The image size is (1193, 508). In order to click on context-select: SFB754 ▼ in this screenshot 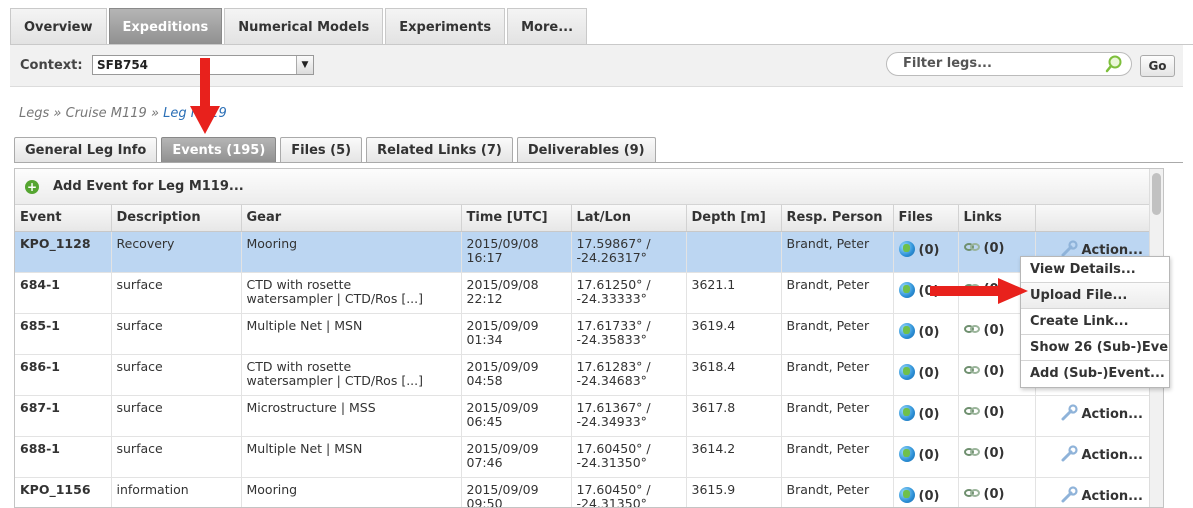, I will do `click(203, 65)`.